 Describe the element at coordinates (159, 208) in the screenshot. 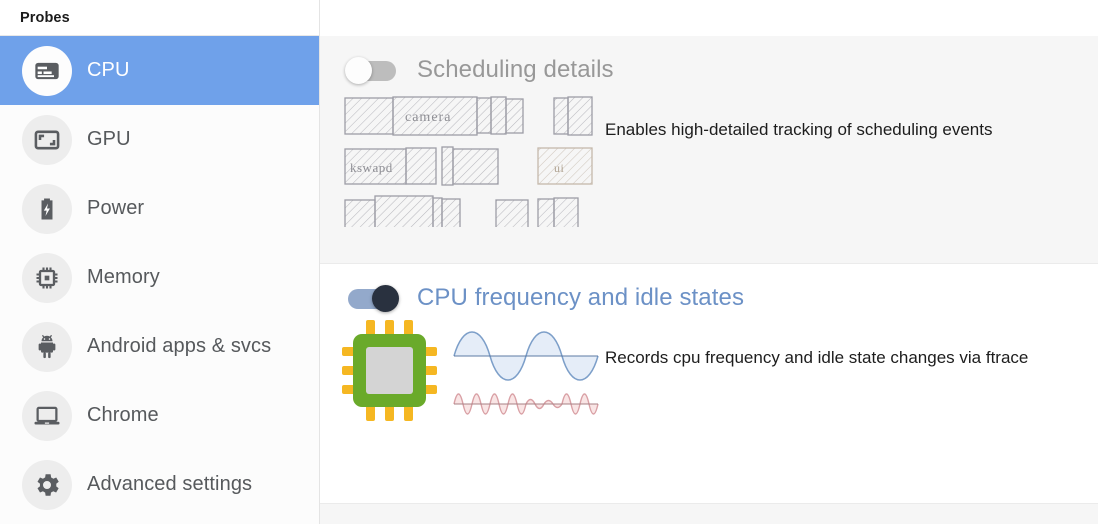

I see `sidebar-item-power: Power` at that location.